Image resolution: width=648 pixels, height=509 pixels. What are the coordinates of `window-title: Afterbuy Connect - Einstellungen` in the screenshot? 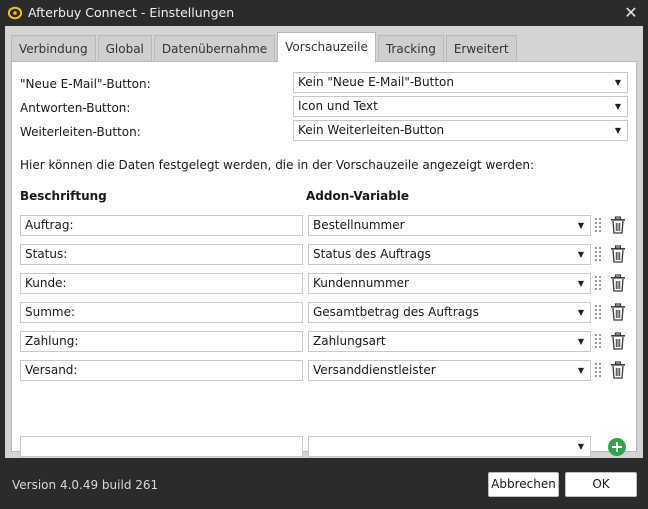 It's located at (131, 12).